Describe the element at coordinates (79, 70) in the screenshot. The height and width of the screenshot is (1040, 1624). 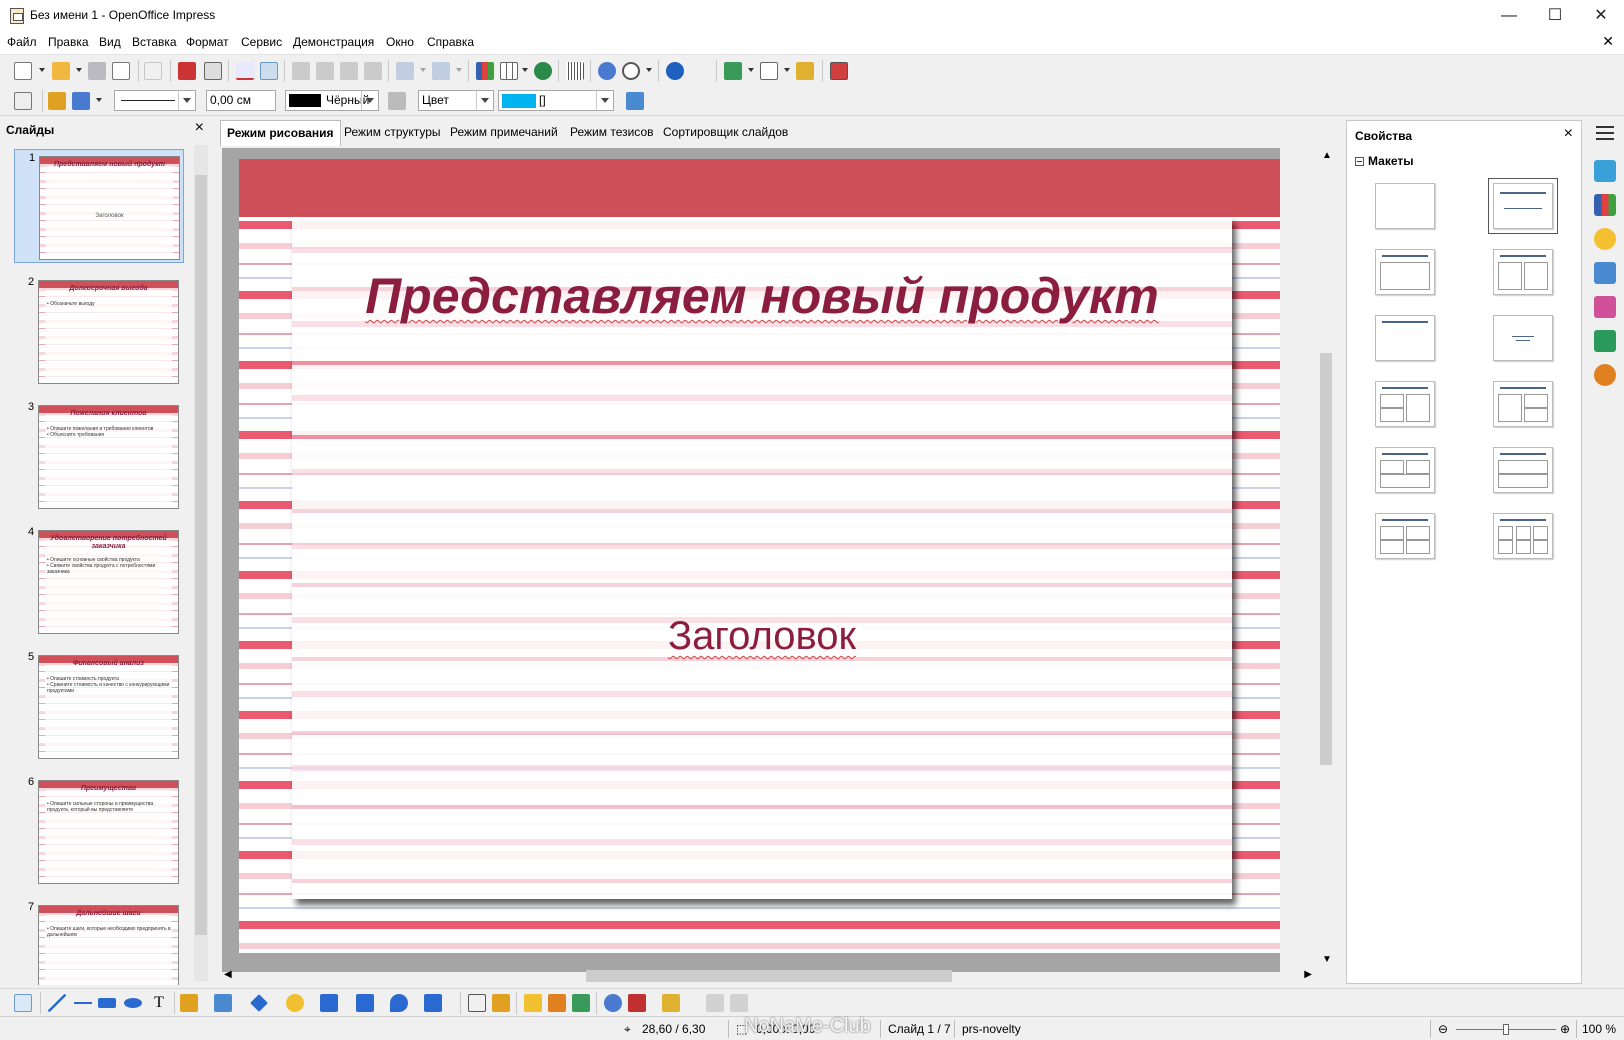
I see `open-dropdown-icon` at that location.